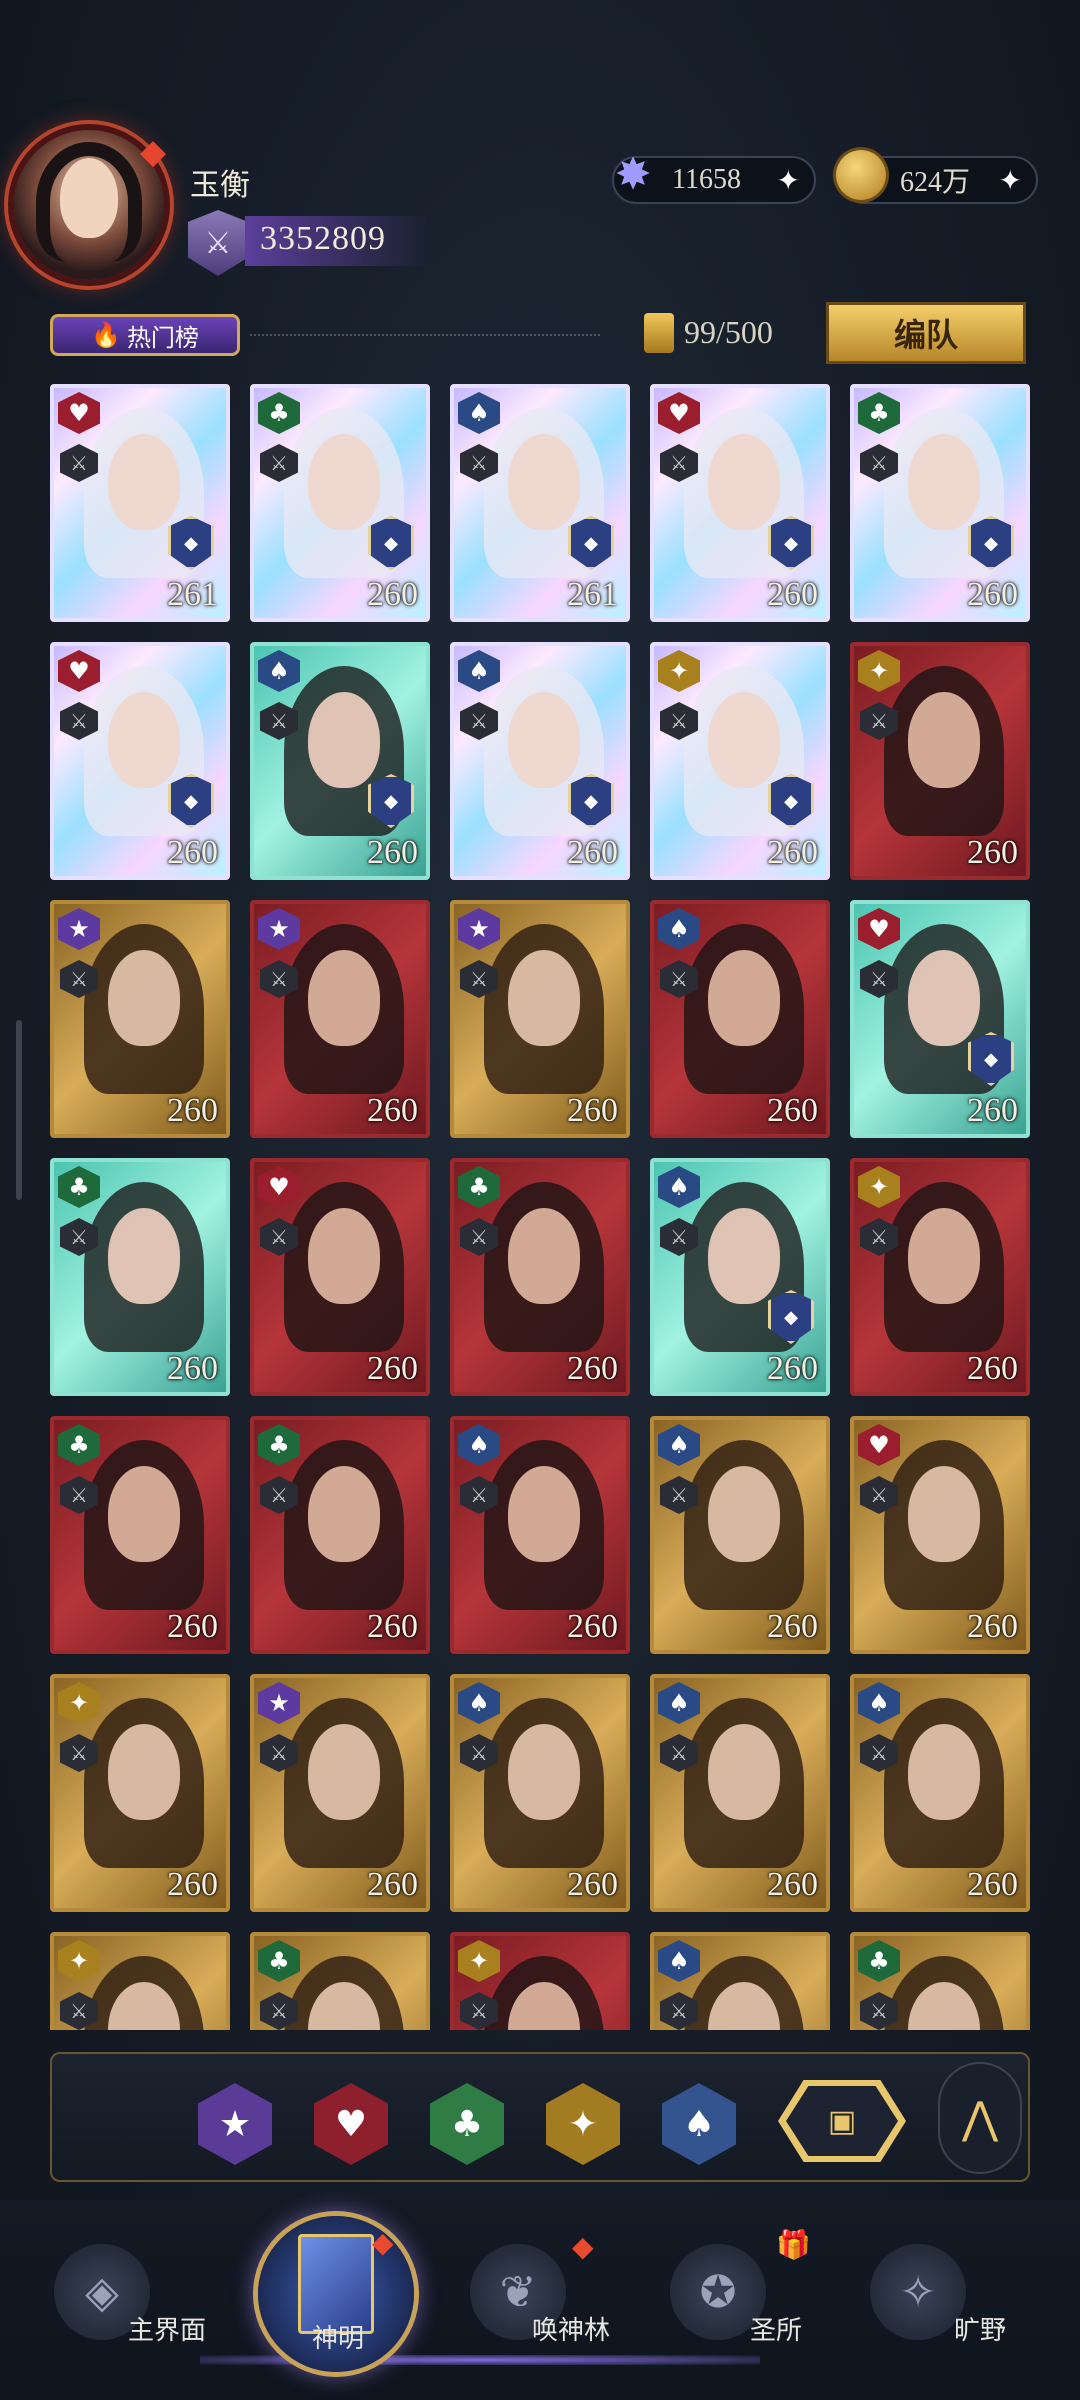 The image size is (1080, 2400). I want to click on filter-all-icon: ▣, so click(842, 2121).